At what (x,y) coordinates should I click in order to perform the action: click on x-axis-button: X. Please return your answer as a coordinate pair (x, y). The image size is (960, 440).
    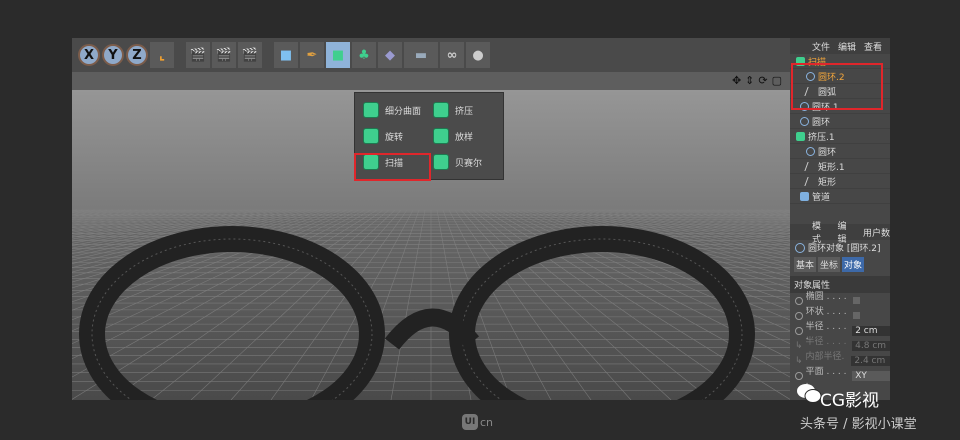
    Looking at the image, I should click on (89, 55).